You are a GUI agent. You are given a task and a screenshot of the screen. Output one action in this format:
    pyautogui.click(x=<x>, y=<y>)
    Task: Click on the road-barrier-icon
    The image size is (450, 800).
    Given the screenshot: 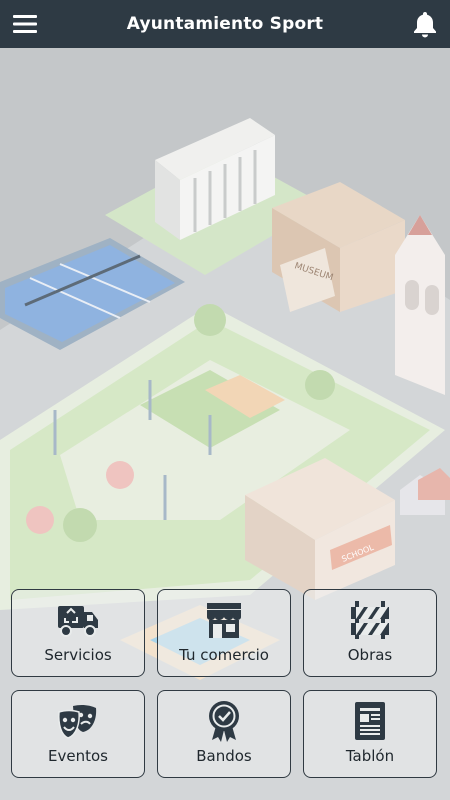 What is the action you would take?
    pyautogui.click(x=370, y=620)
    